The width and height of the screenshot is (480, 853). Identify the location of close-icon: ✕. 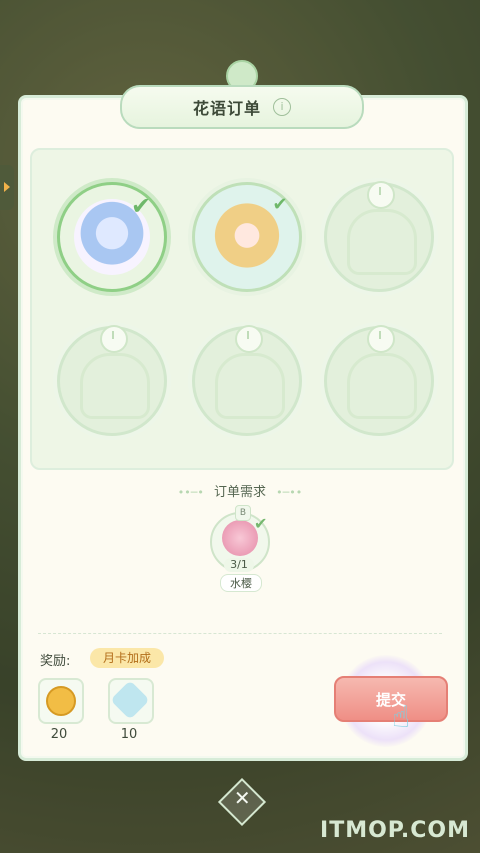
(242, 798).